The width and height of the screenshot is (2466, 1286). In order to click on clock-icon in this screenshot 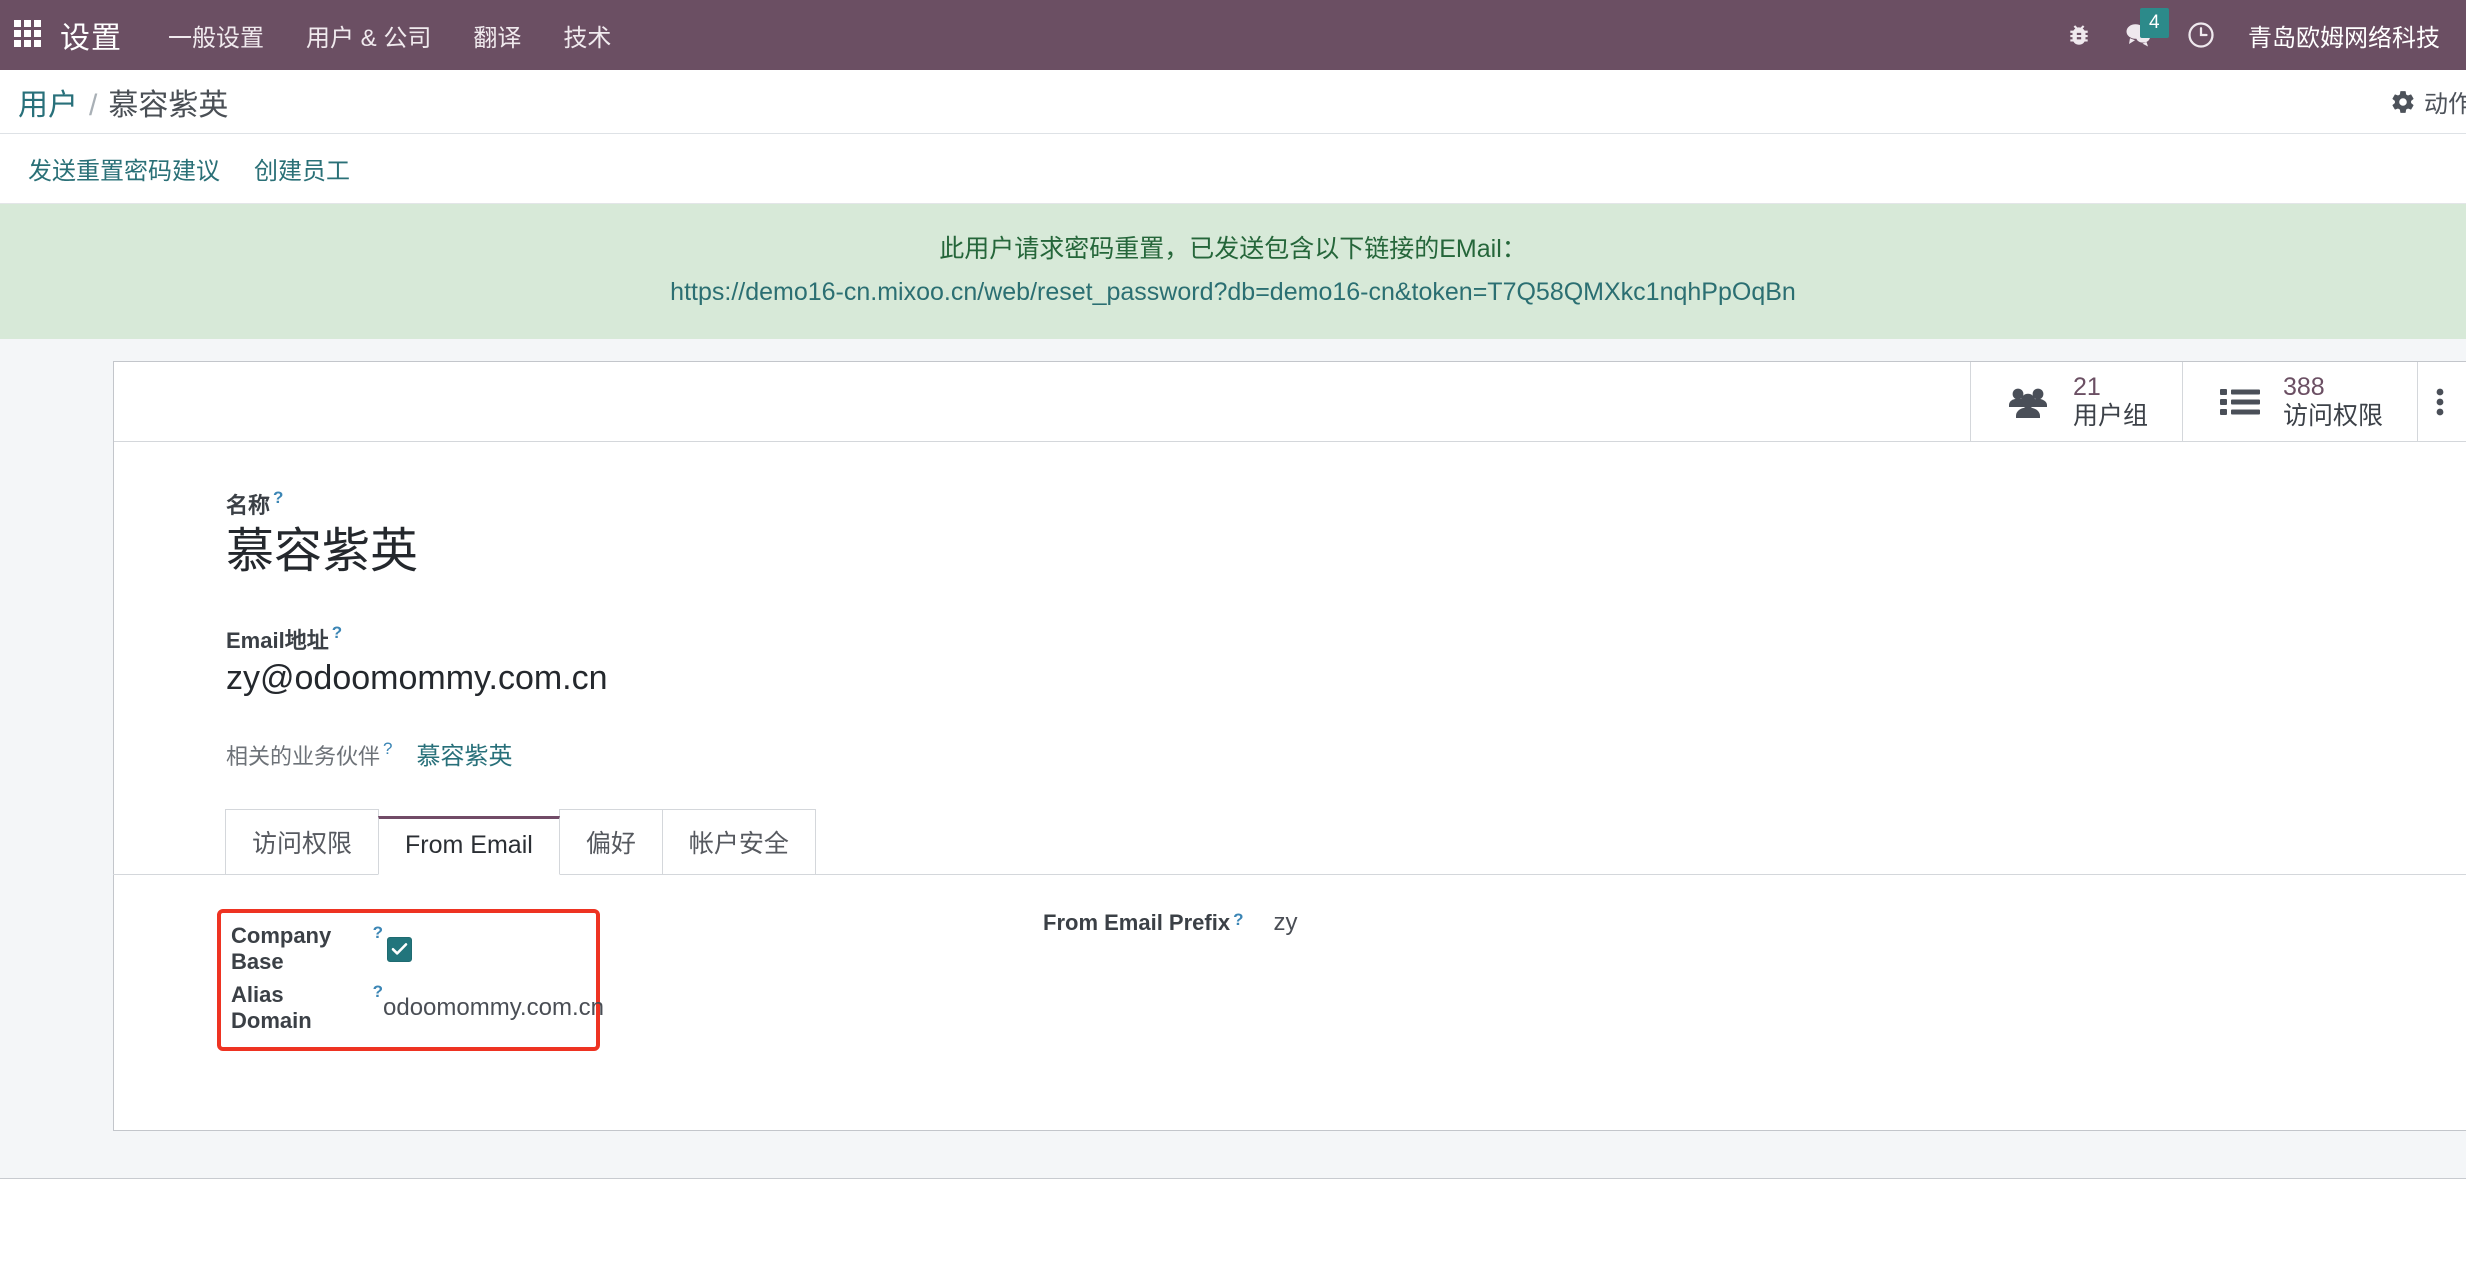, I will do `click(2201, 35)`.